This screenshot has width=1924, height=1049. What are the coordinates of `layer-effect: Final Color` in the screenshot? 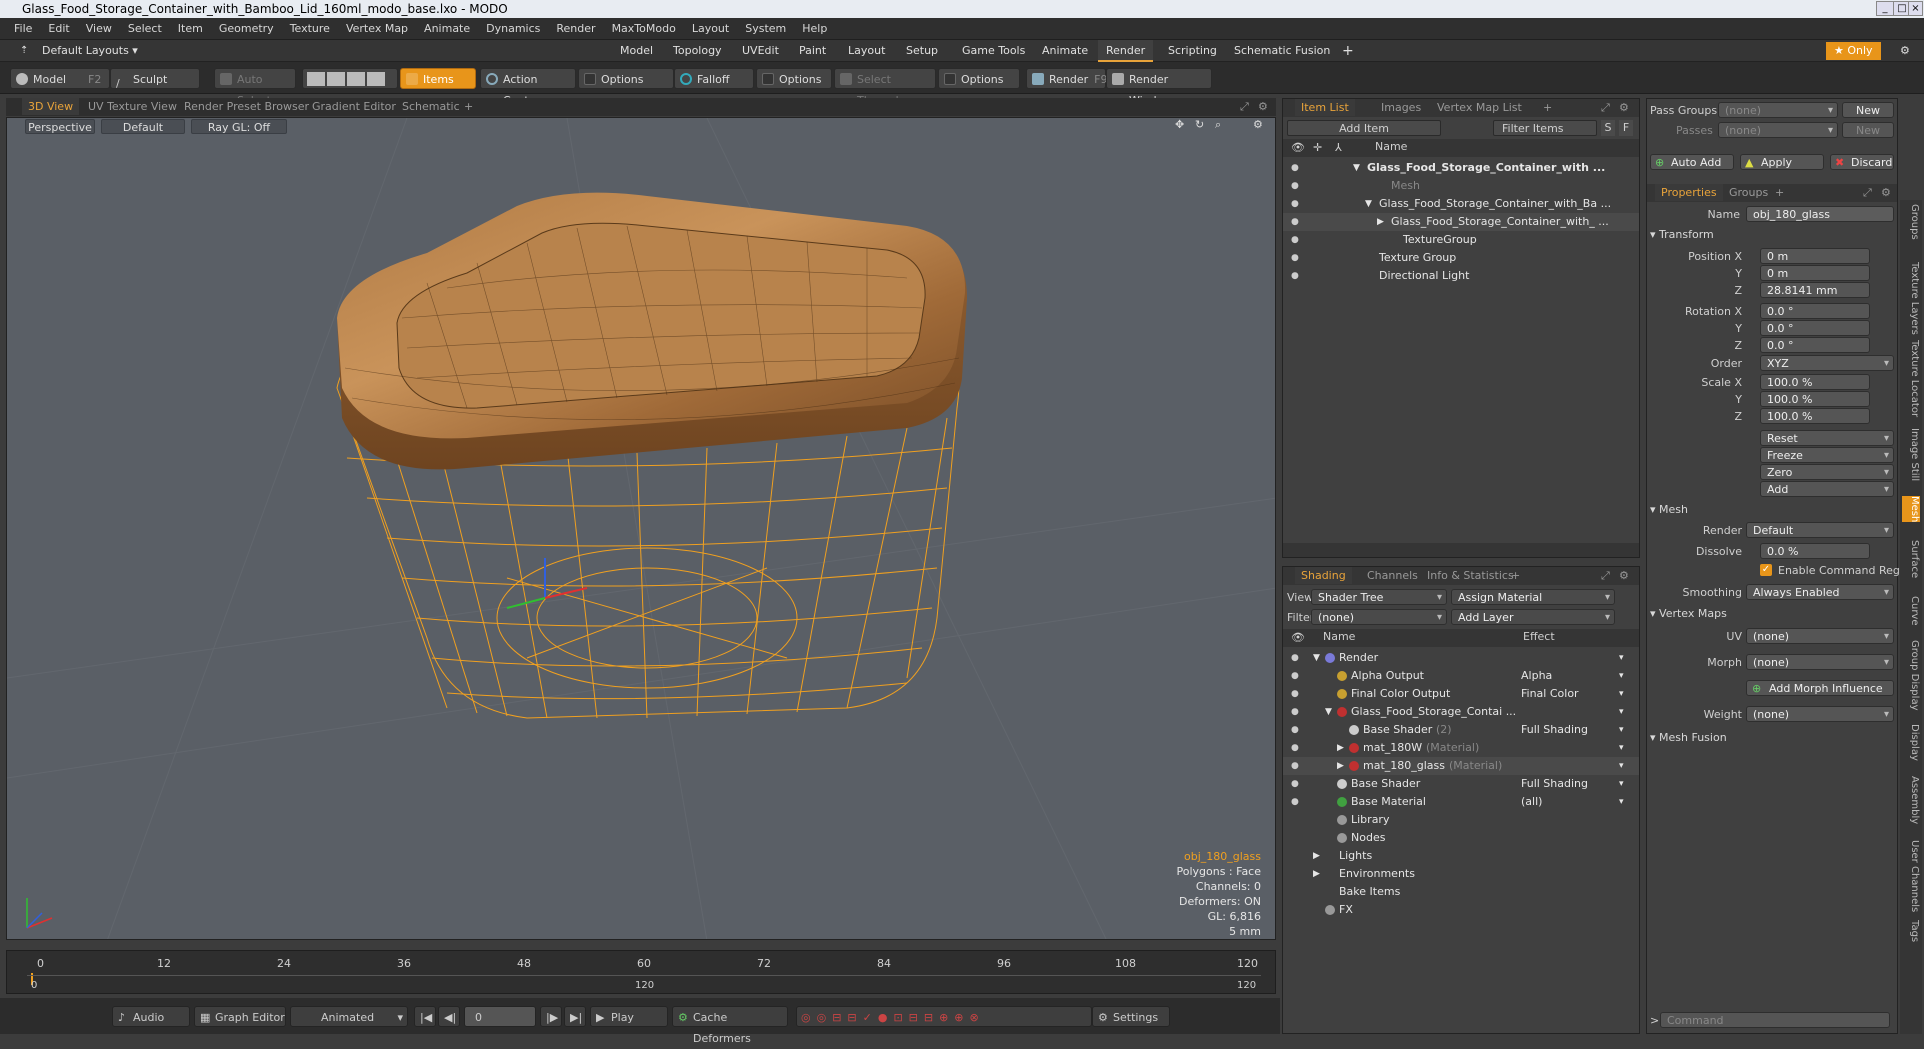 It's located at (1571, 694).